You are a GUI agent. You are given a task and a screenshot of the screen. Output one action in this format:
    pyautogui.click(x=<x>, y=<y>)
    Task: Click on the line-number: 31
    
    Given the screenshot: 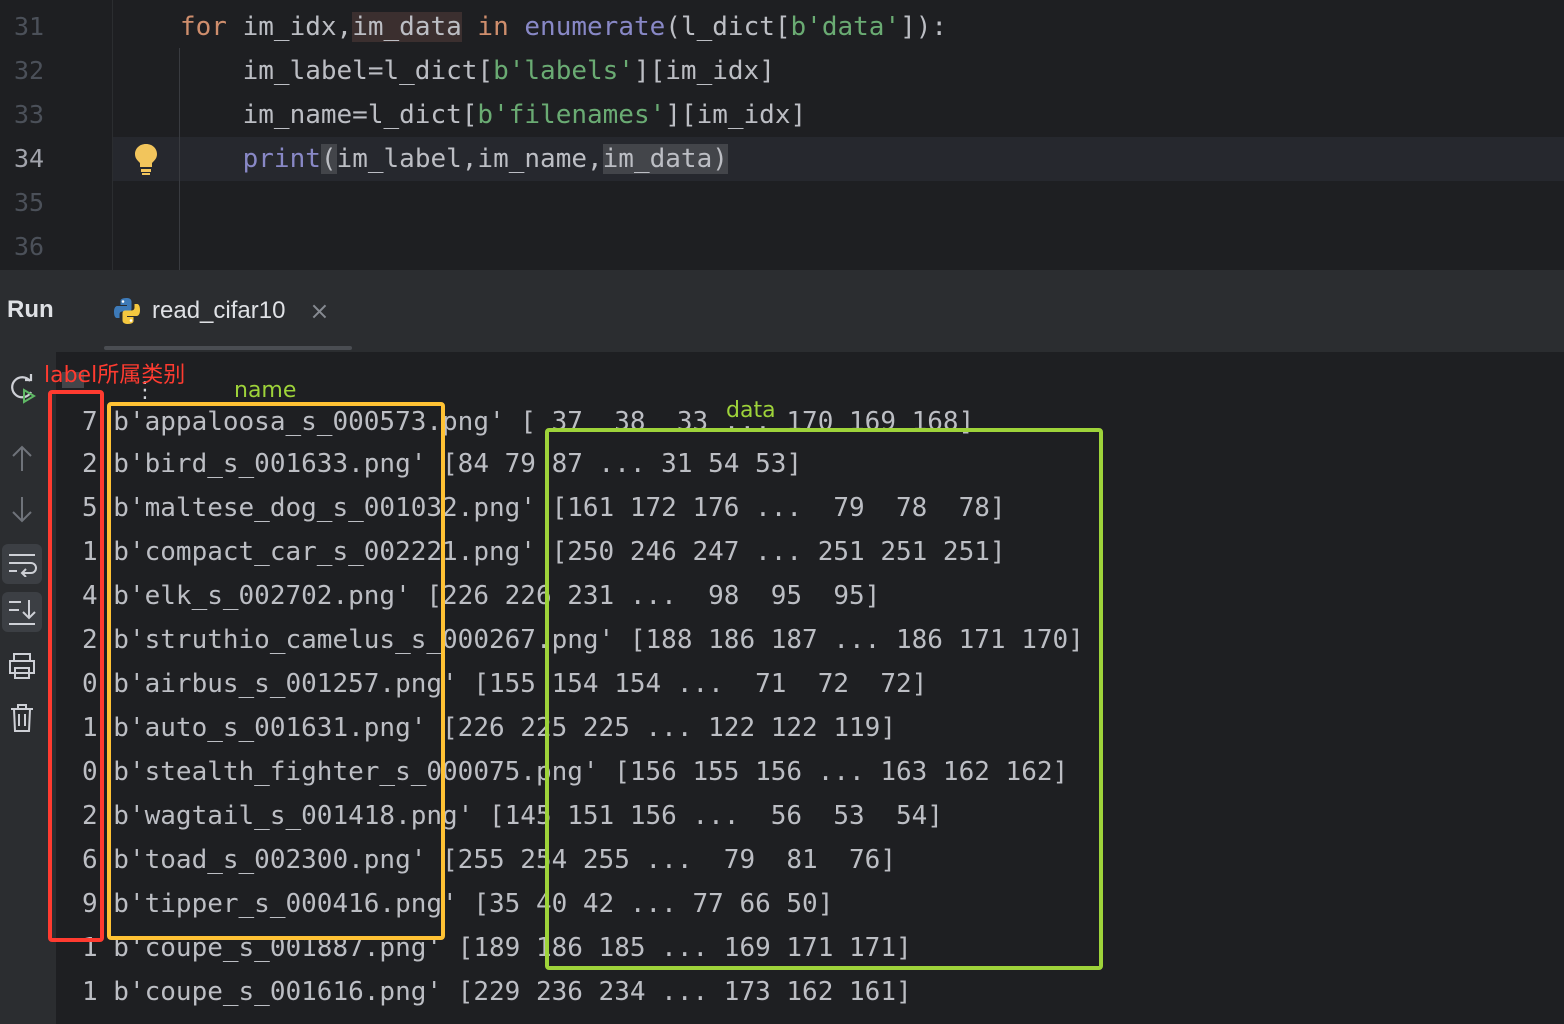 What is the action you would take?
    pyautogui.click(x=29, y=26)
    